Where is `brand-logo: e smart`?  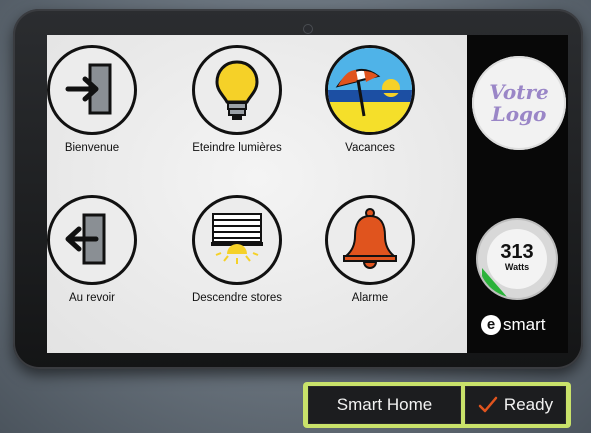
brand-logo: e smart is located at coordinates (513, 325).